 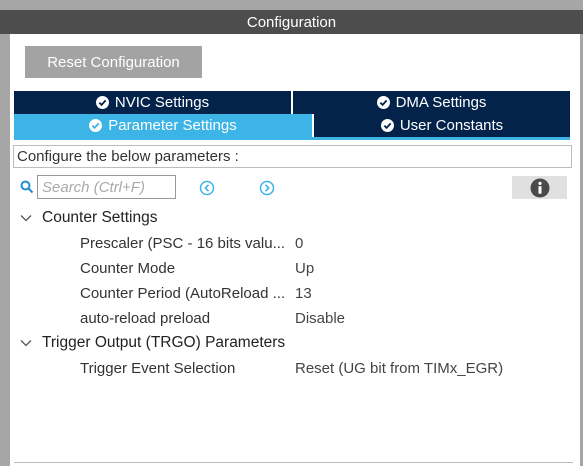 I want to click on tab-nvic-settings: NVIC Settings, so click(x=152, y=102).